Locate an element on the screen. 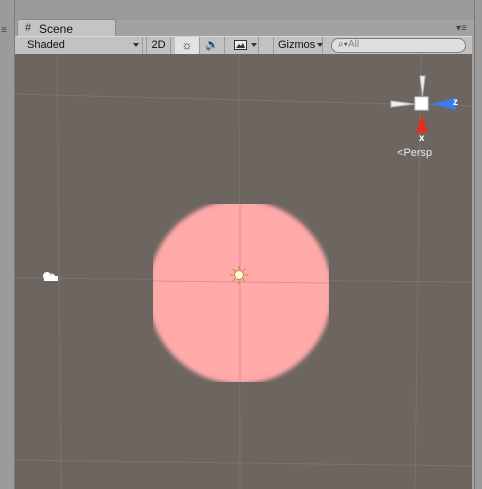 The image size is (482, 489). sun-icon: ☼ is located at coordinates (187, 45).